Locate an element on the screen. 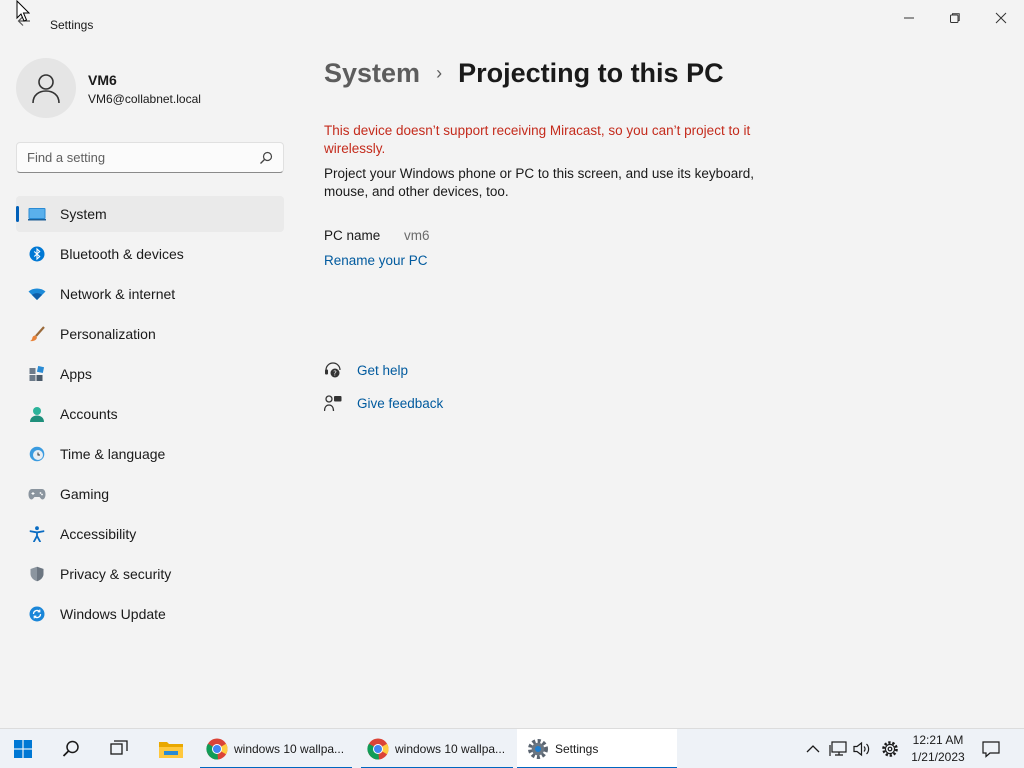  pc-name-label: PC name is located at coordinates (352, 235).